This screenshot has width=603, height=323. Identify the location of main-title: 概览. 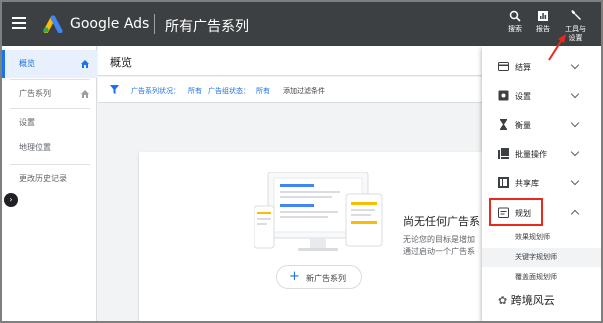
(121, 62).